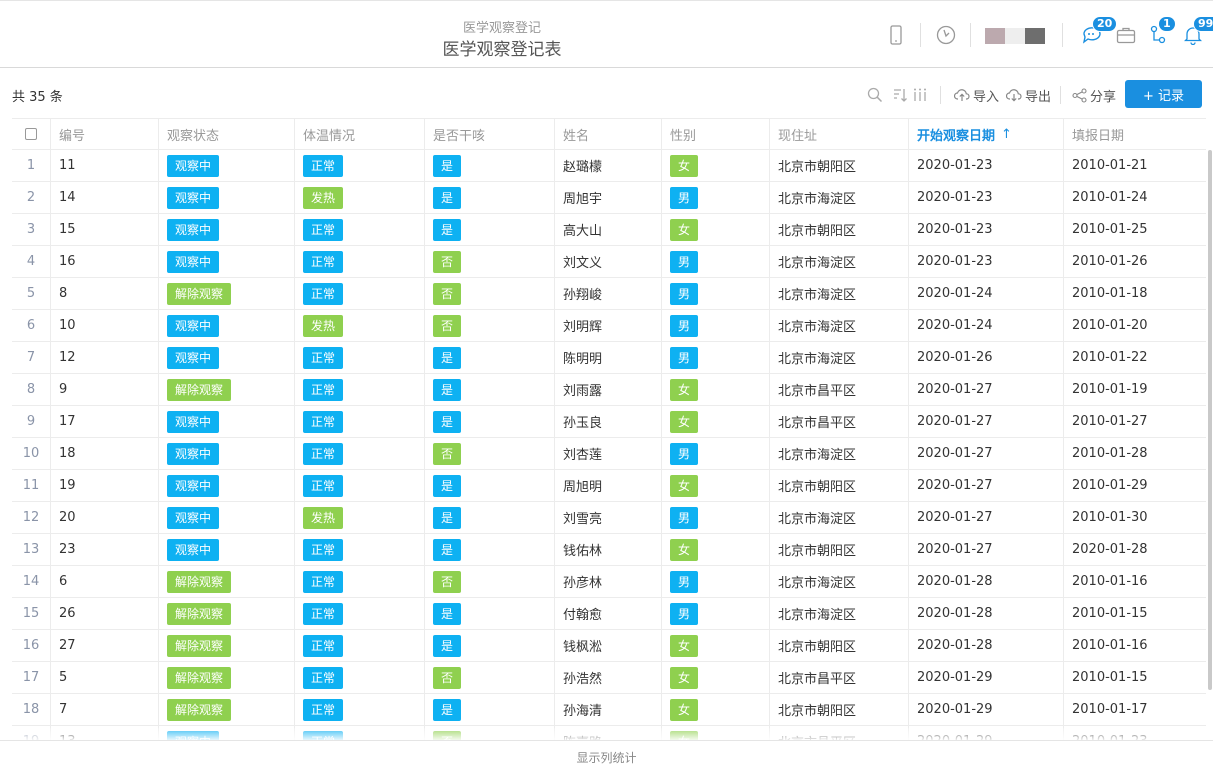  I want to click on table-row: 7 12 观察中 正常 是 陈明明男 北京市海淀区 2020-01-26 2010-01-22, so click(609, 357).